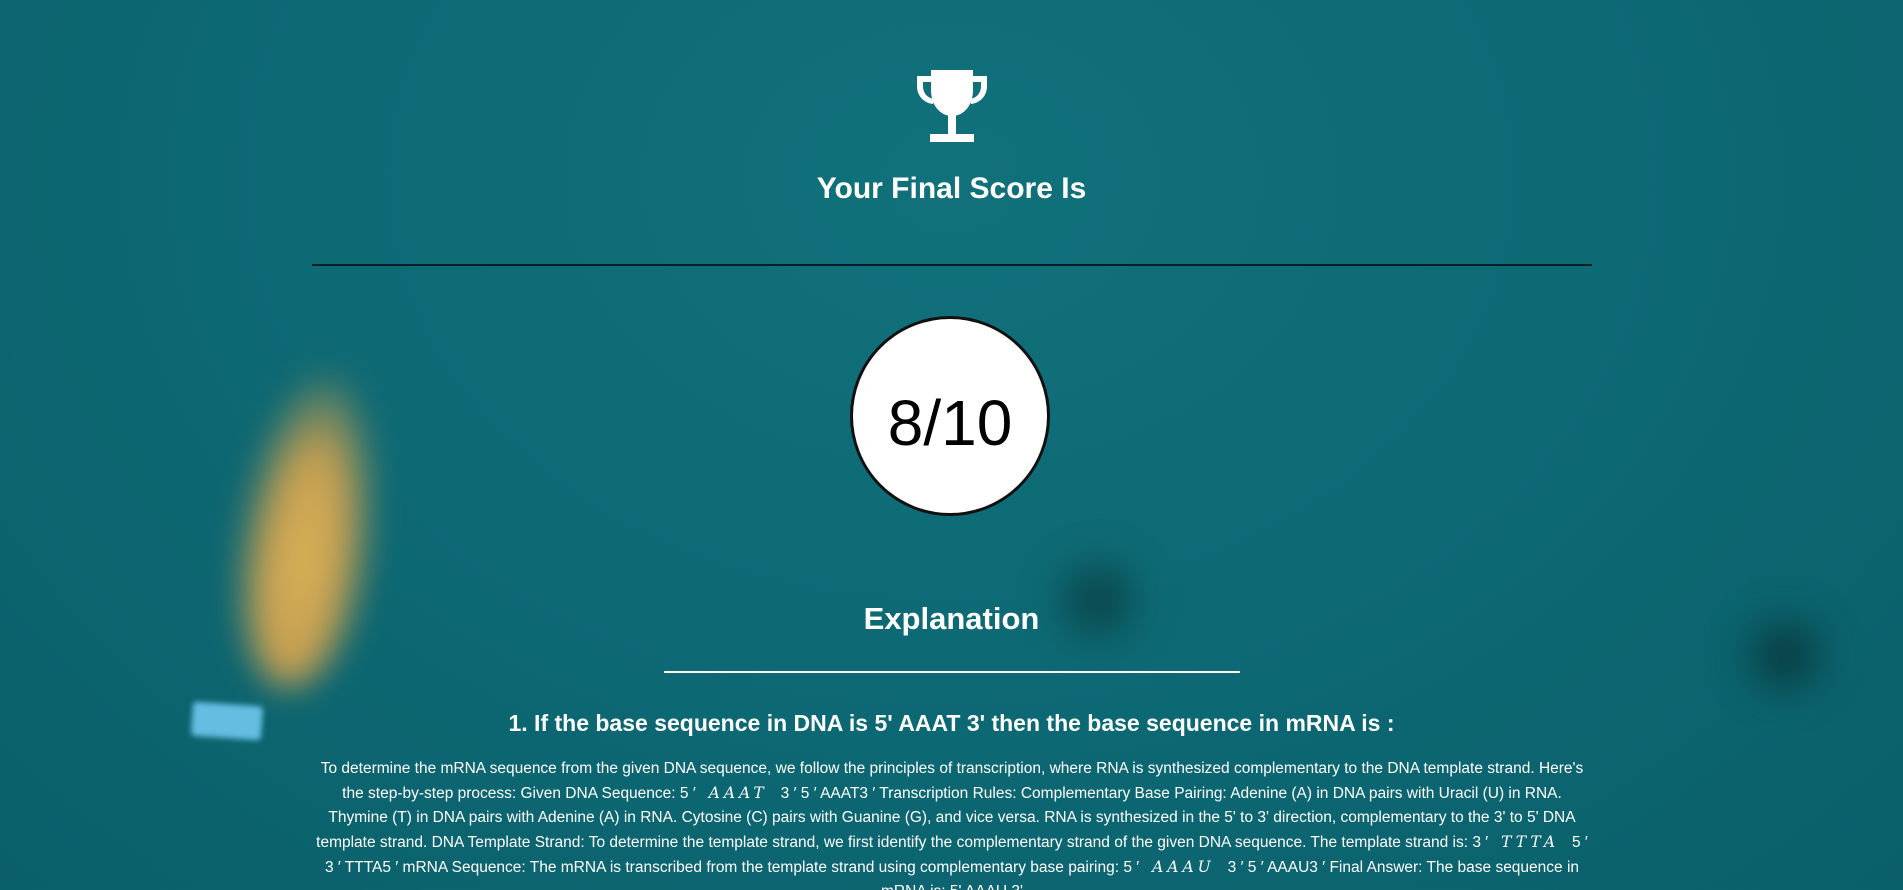  What do you see at coordinates (950, 423) in the screenshot?
I see `score-value: 8/10` at bounding box center [950, 423].